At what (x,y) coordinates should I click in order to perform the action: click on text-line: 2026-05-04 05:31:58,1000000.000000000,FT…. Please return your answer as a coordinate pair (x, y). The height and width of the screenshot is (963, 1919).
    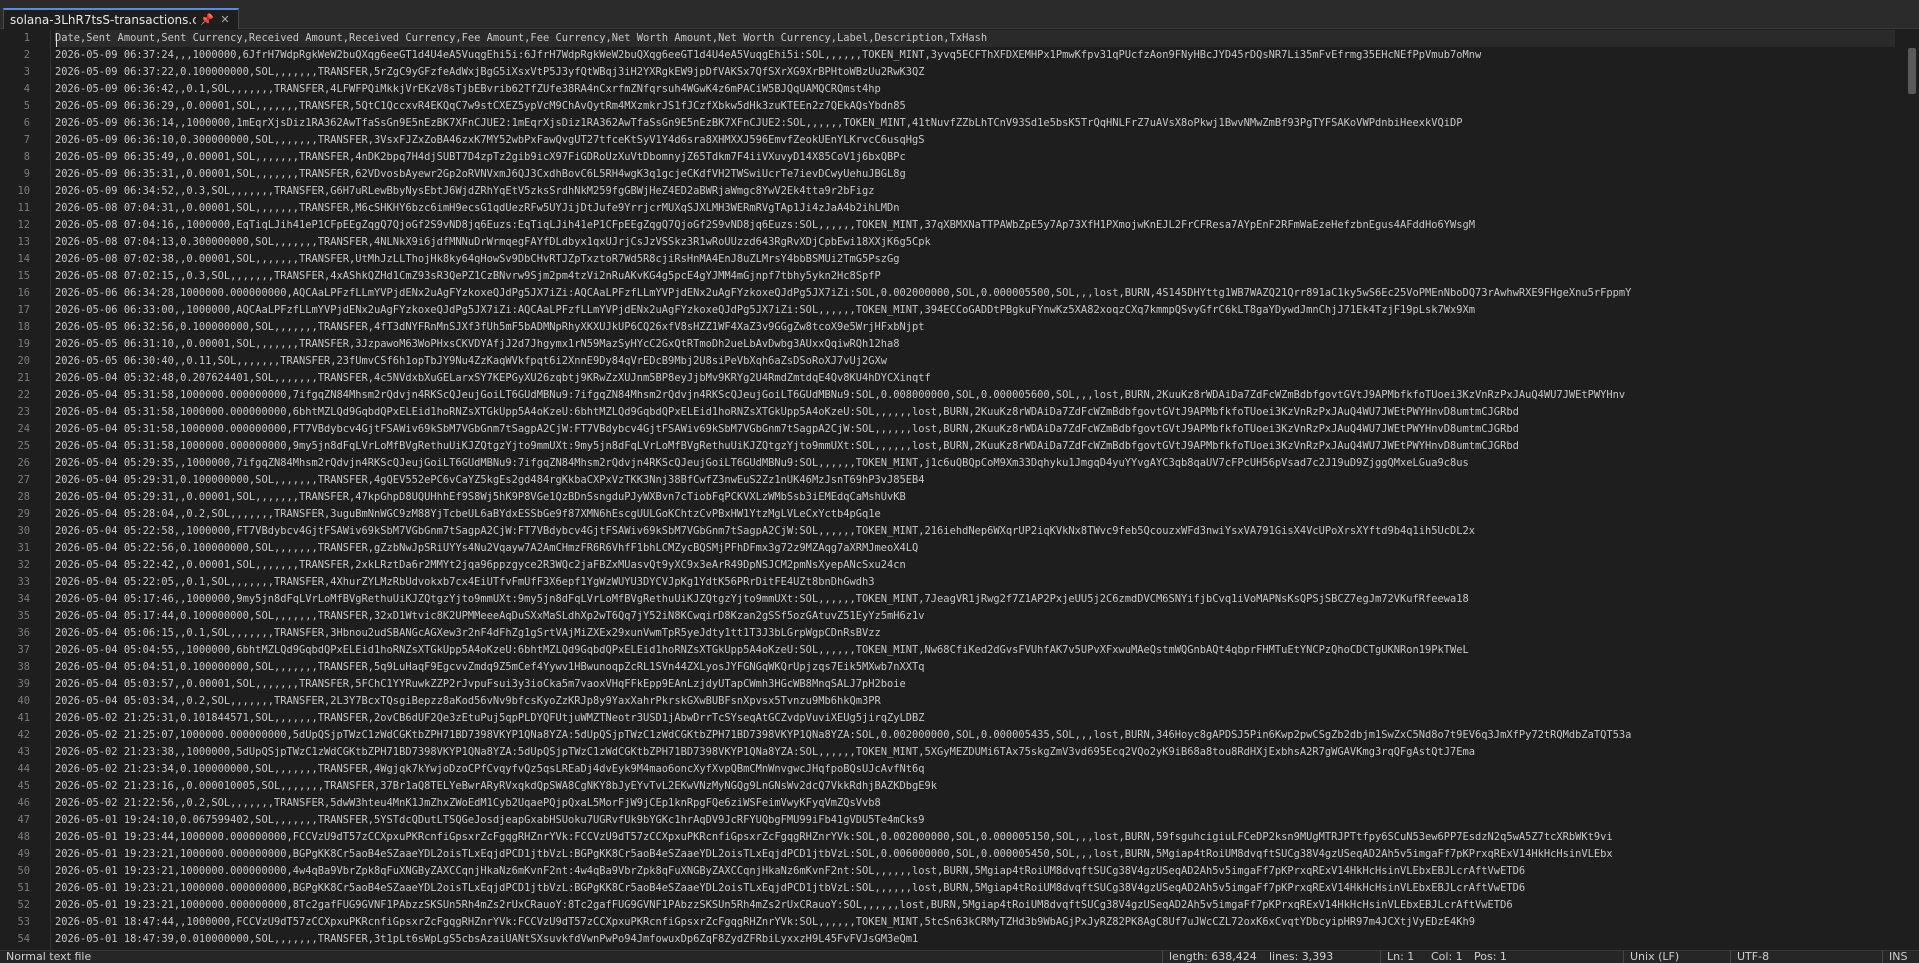
    Looking at the image, I should click on (787, 429).